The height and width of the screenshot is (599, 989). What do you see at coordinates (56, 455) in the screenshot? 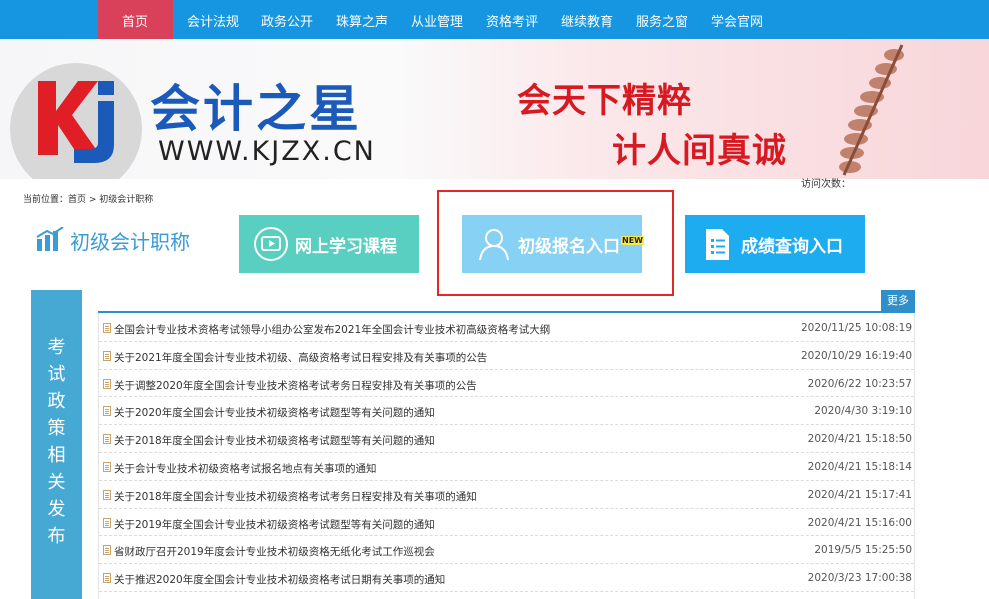
I see `policy-side-char: 相` at bounding box center [56, 455].